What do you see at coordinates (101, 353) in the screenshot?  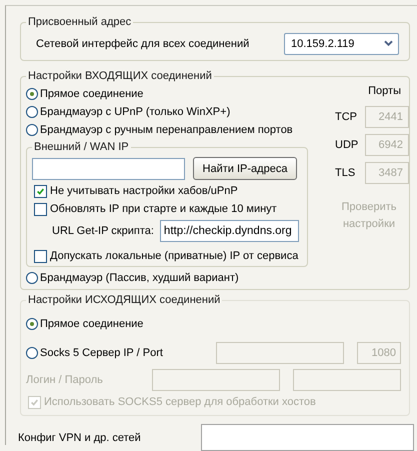 I see `radio-label: Socks 5 Сервер IP / Port` at bounding box center [101, 353].